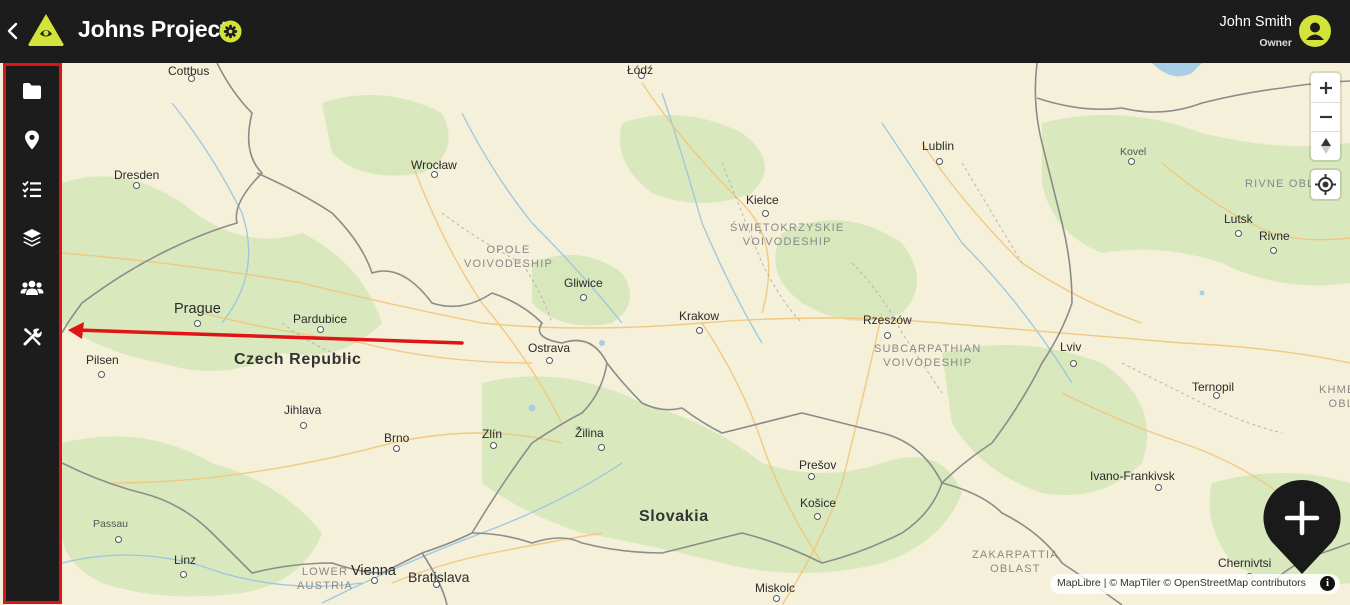 The height and width of the screenshot is (605, 1350). I want to click on city-label: Ostrava, so click(549, 348).